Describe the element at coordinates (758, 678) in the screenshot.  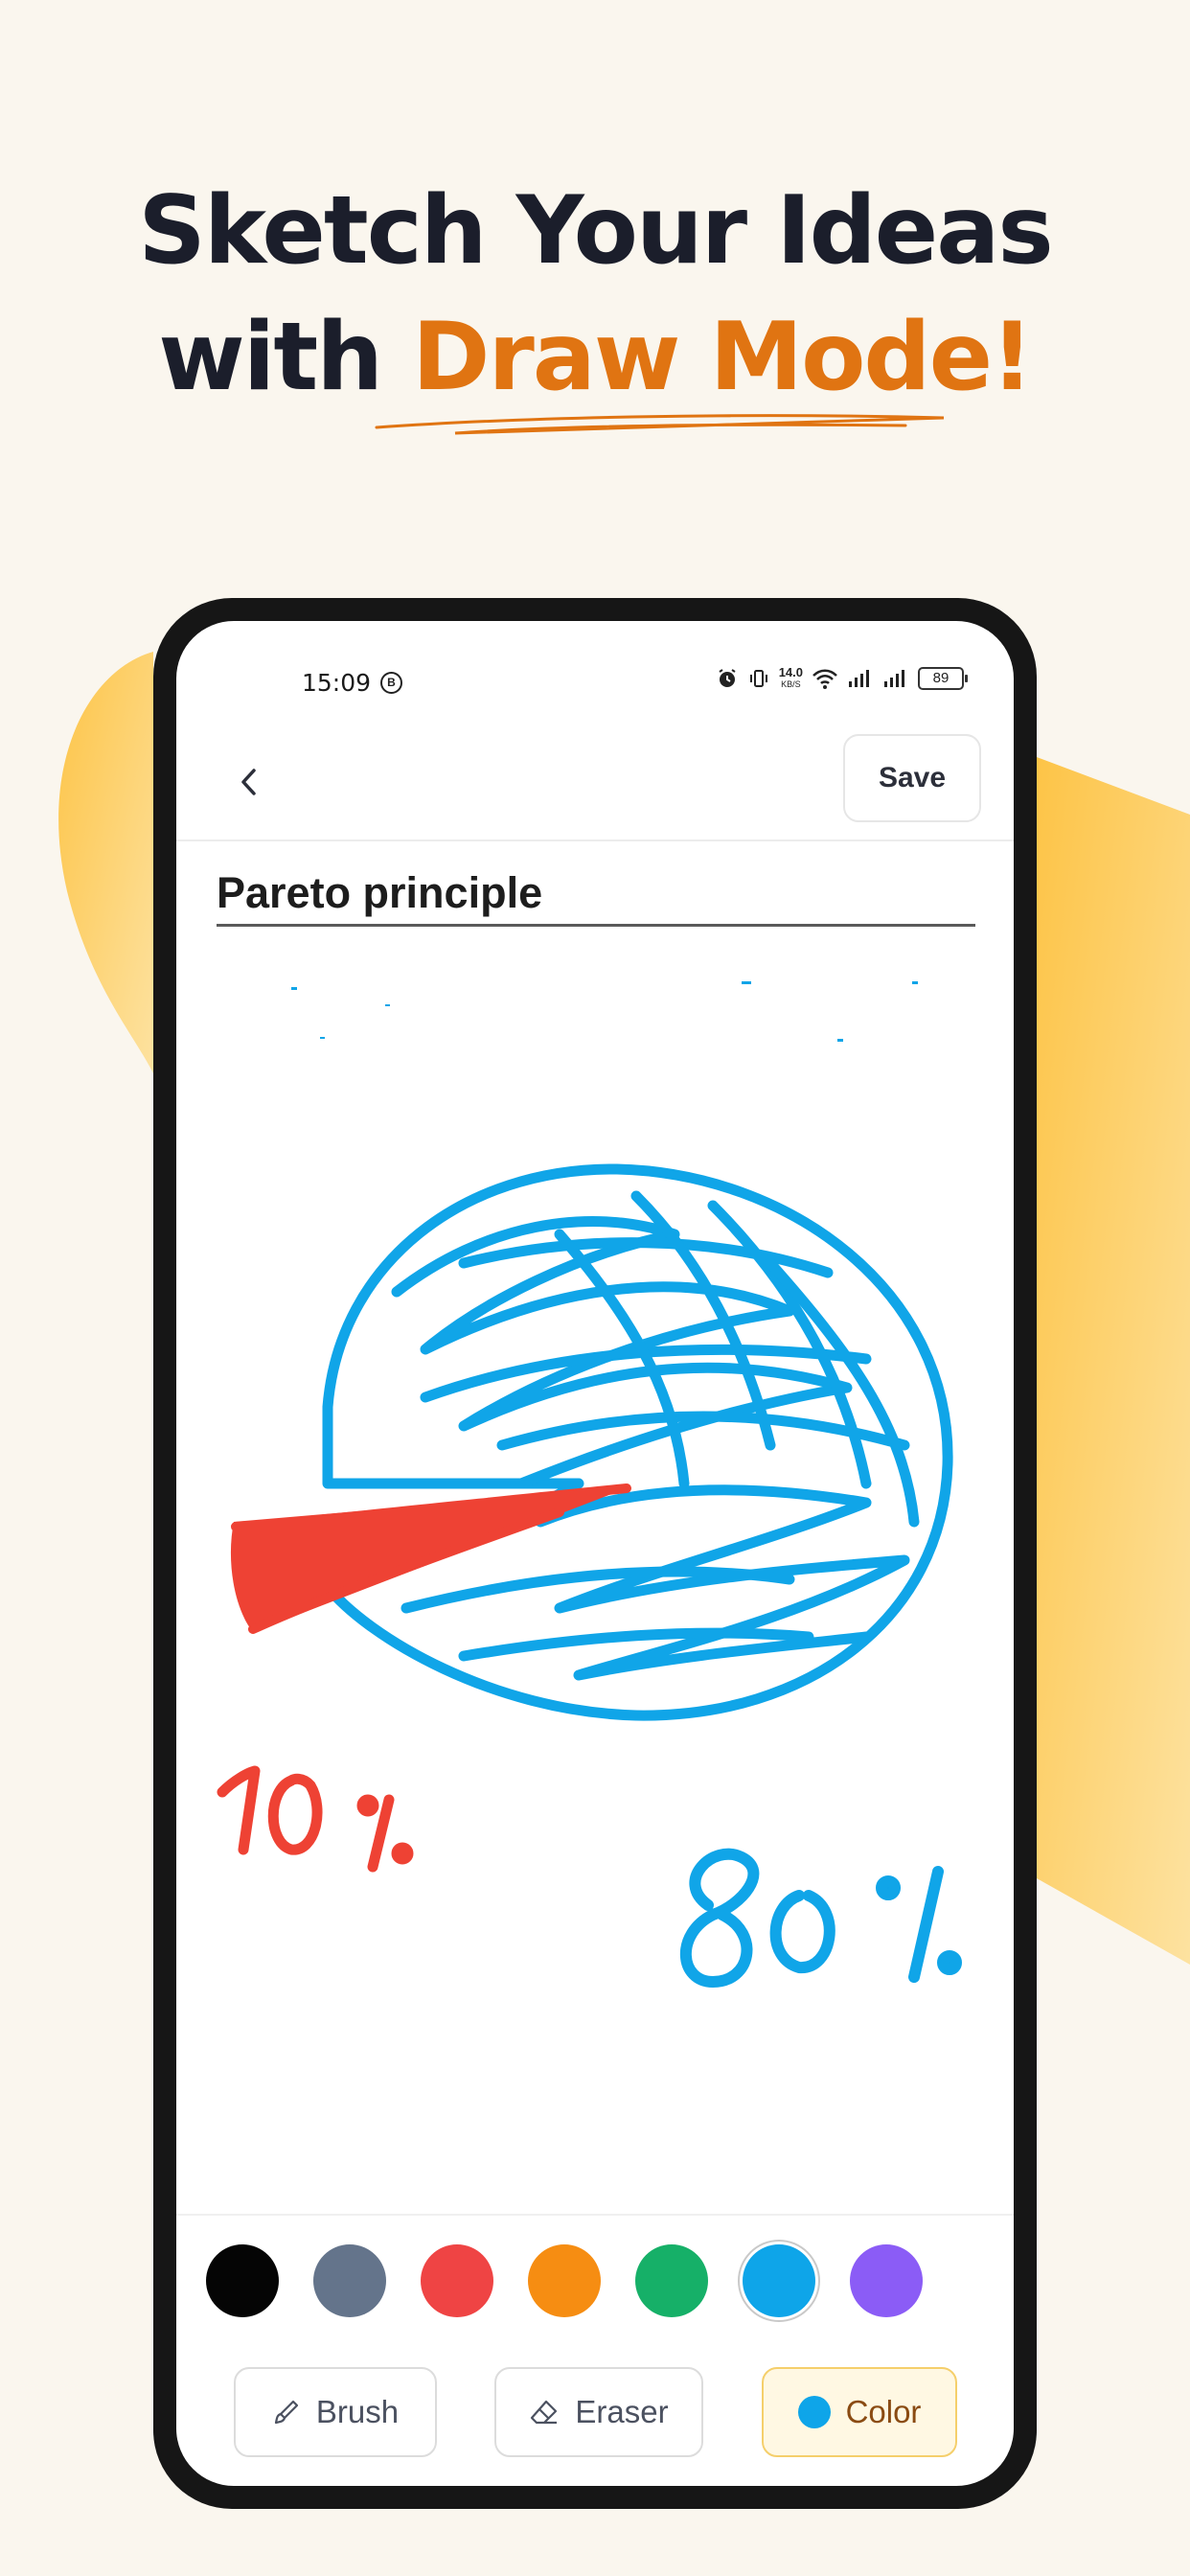
I see `vibrate-icon` at that location.